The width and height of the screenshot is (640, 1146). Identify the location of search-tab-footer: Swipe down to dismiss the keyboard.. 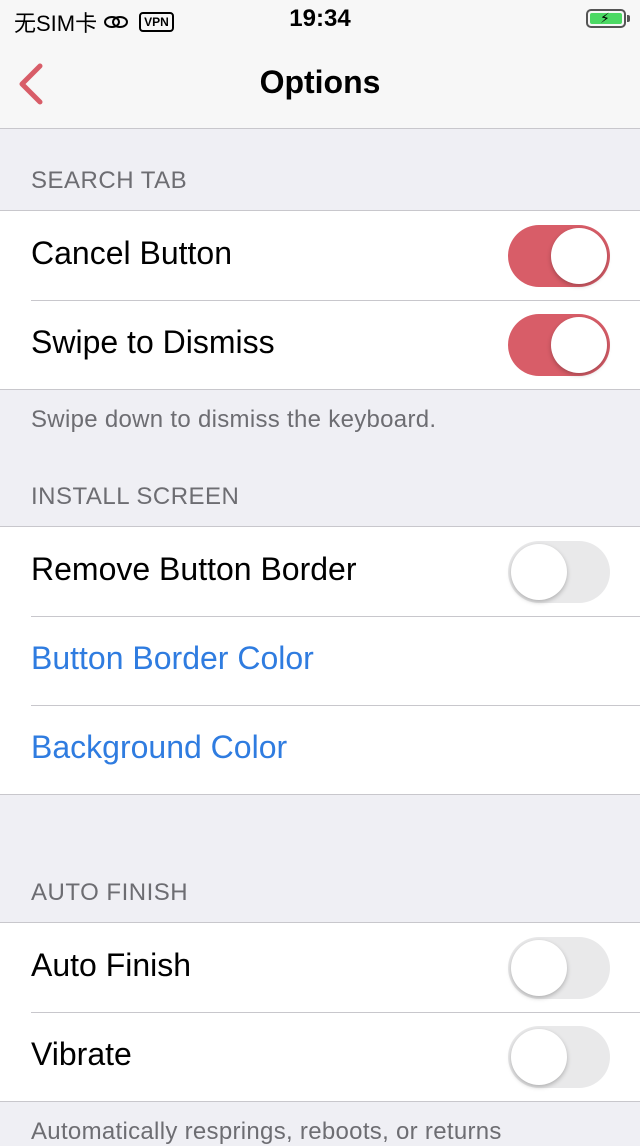
(234, 419).